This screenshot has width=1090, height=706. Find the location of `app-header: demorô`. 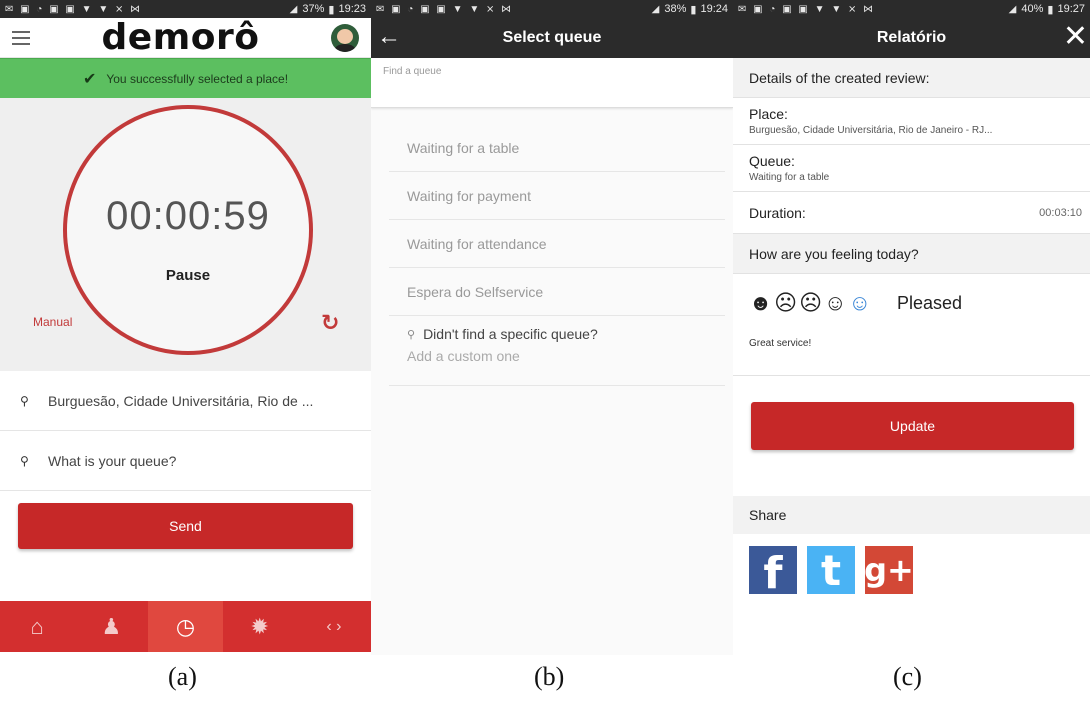

app-header: demorô is located at coordinates (185, 37).